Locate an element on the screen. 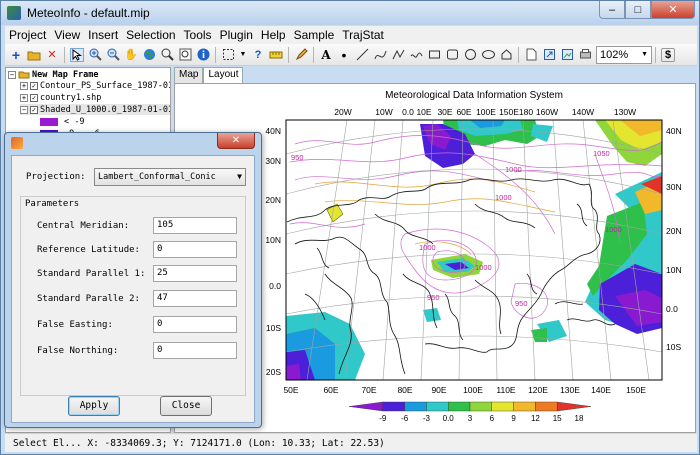 This screenshot has height=455, width=700. toolbar: + ✕ ✋ ▼ ? A • 102% ▼ $ is located at coordinates (351, 55).